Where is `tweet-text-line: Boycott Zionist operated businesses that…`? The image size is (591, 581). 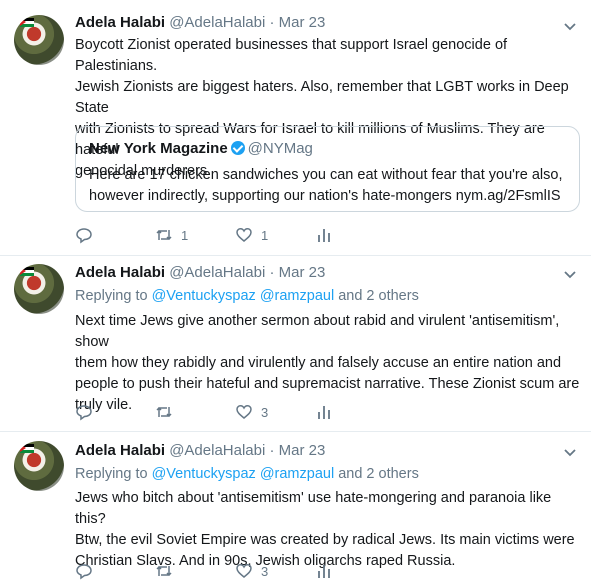
tweet-text-line: Boycott Zionist operated businesses that… is located at coordinates (291, 55).